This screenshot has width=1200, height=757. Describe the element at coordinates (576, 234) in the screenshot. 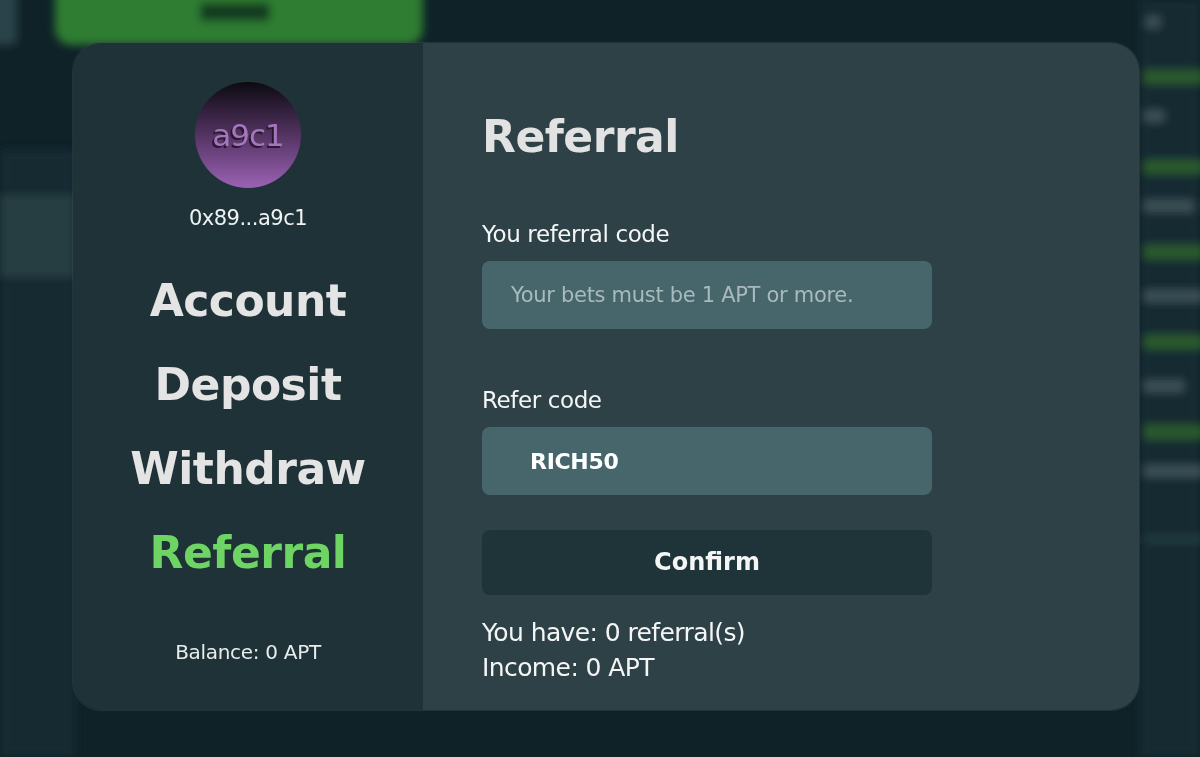

I see `field-label: You referral code` at that location.